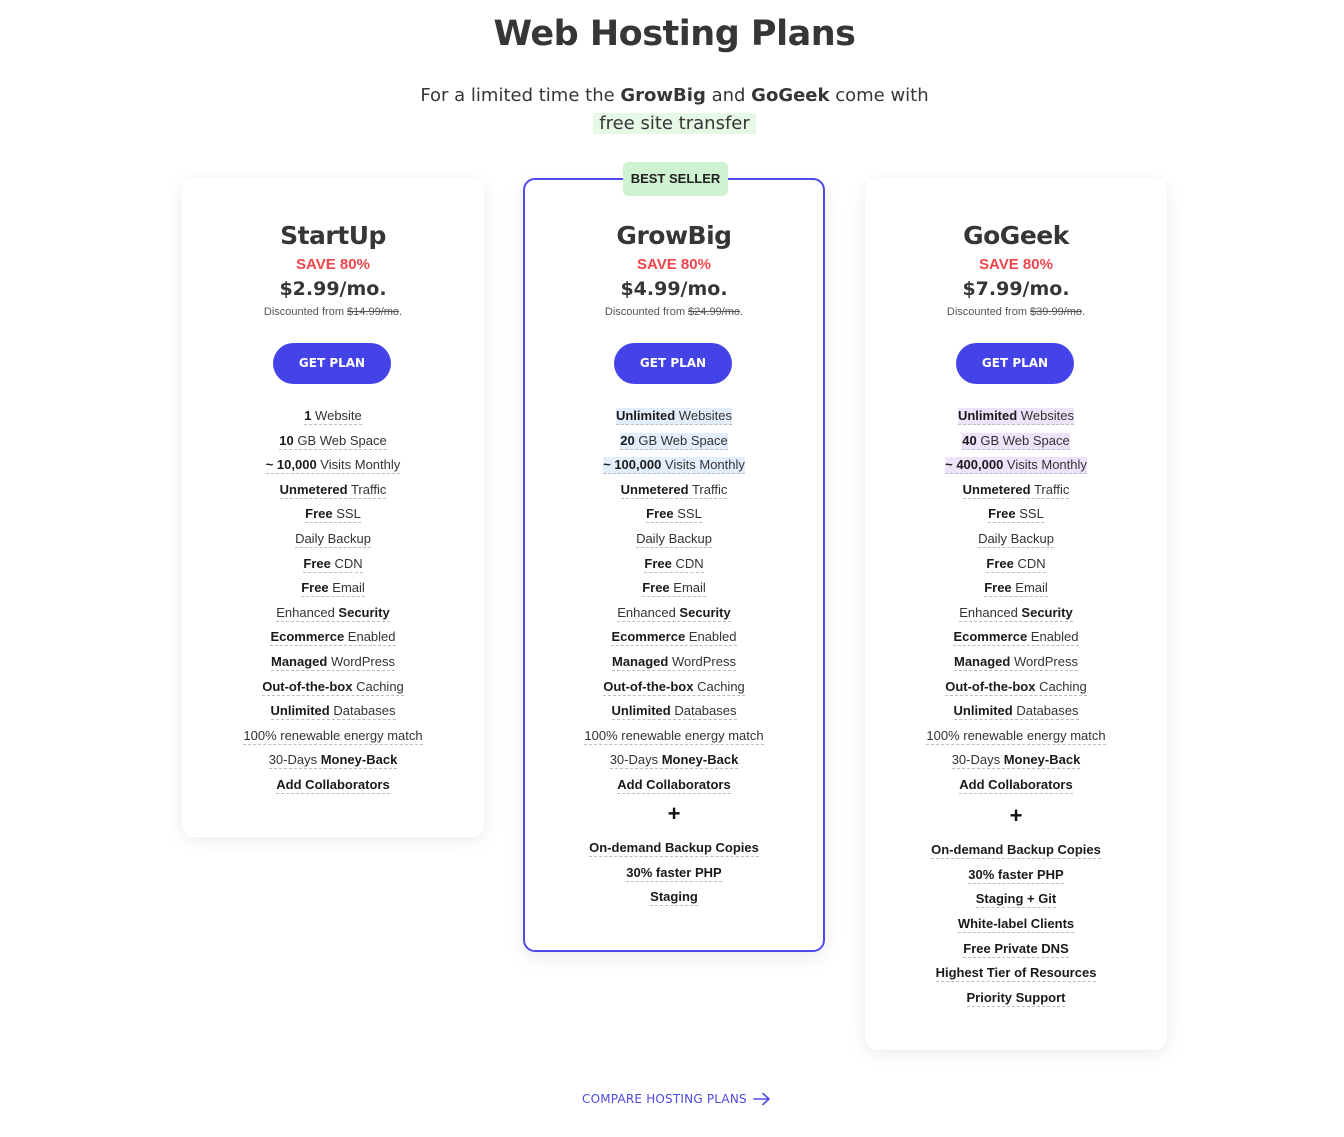 Image resolution: width=1344 pixels, height=1137 pixels. What do you see at coordinates (1061, 686) in the screenshot?
I see `feature-text: Caching` at bounding box center [1061, 686].